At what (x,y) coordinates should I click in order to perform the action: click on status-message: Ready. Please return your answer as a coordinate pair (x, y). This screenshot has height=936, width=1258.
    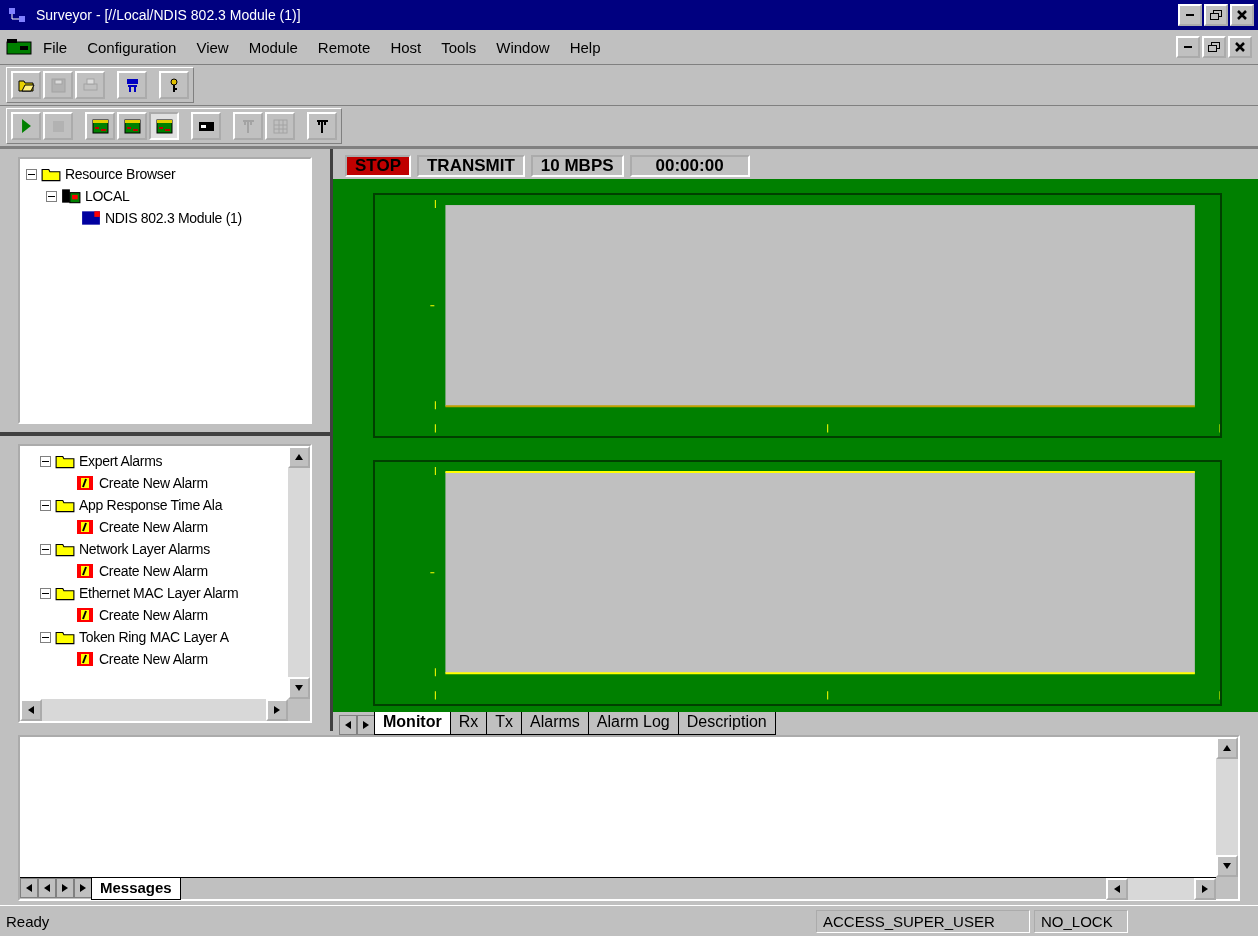
    Looking at the image, I should click on (28, 921).